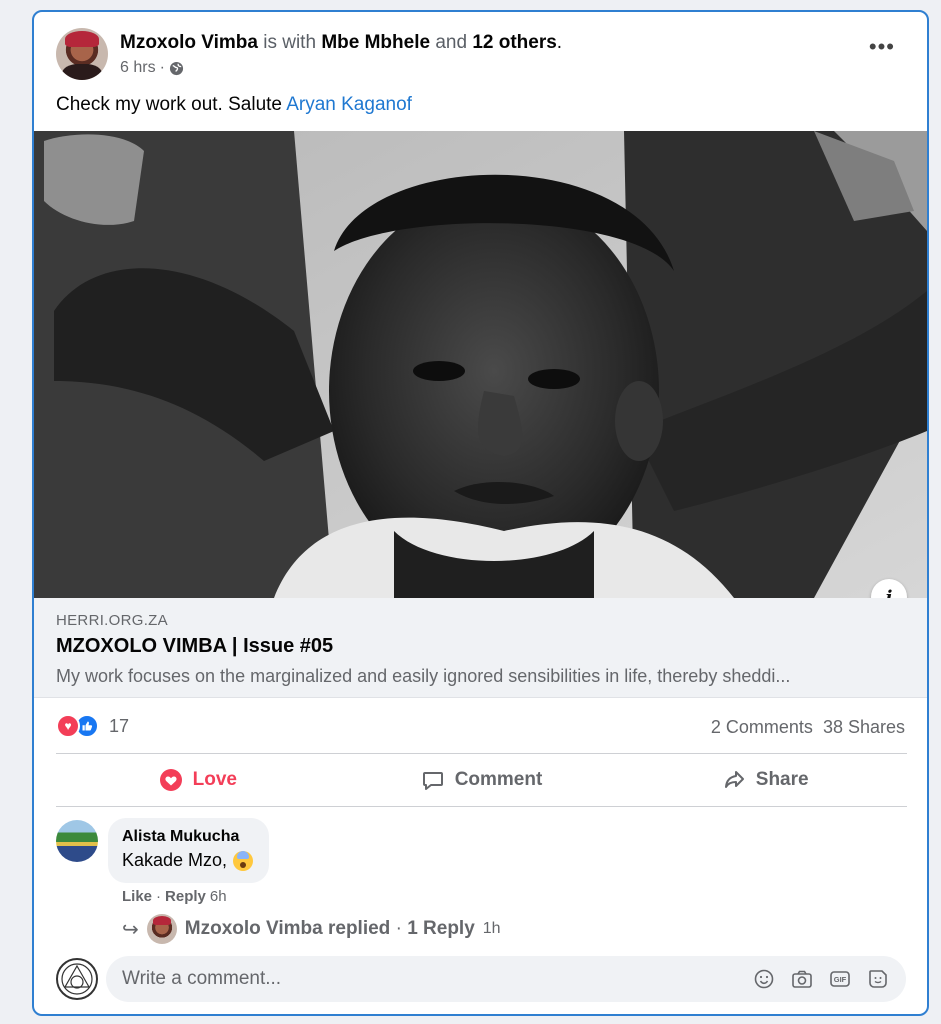  I want to click on reply-avatar, so click(161, 929).